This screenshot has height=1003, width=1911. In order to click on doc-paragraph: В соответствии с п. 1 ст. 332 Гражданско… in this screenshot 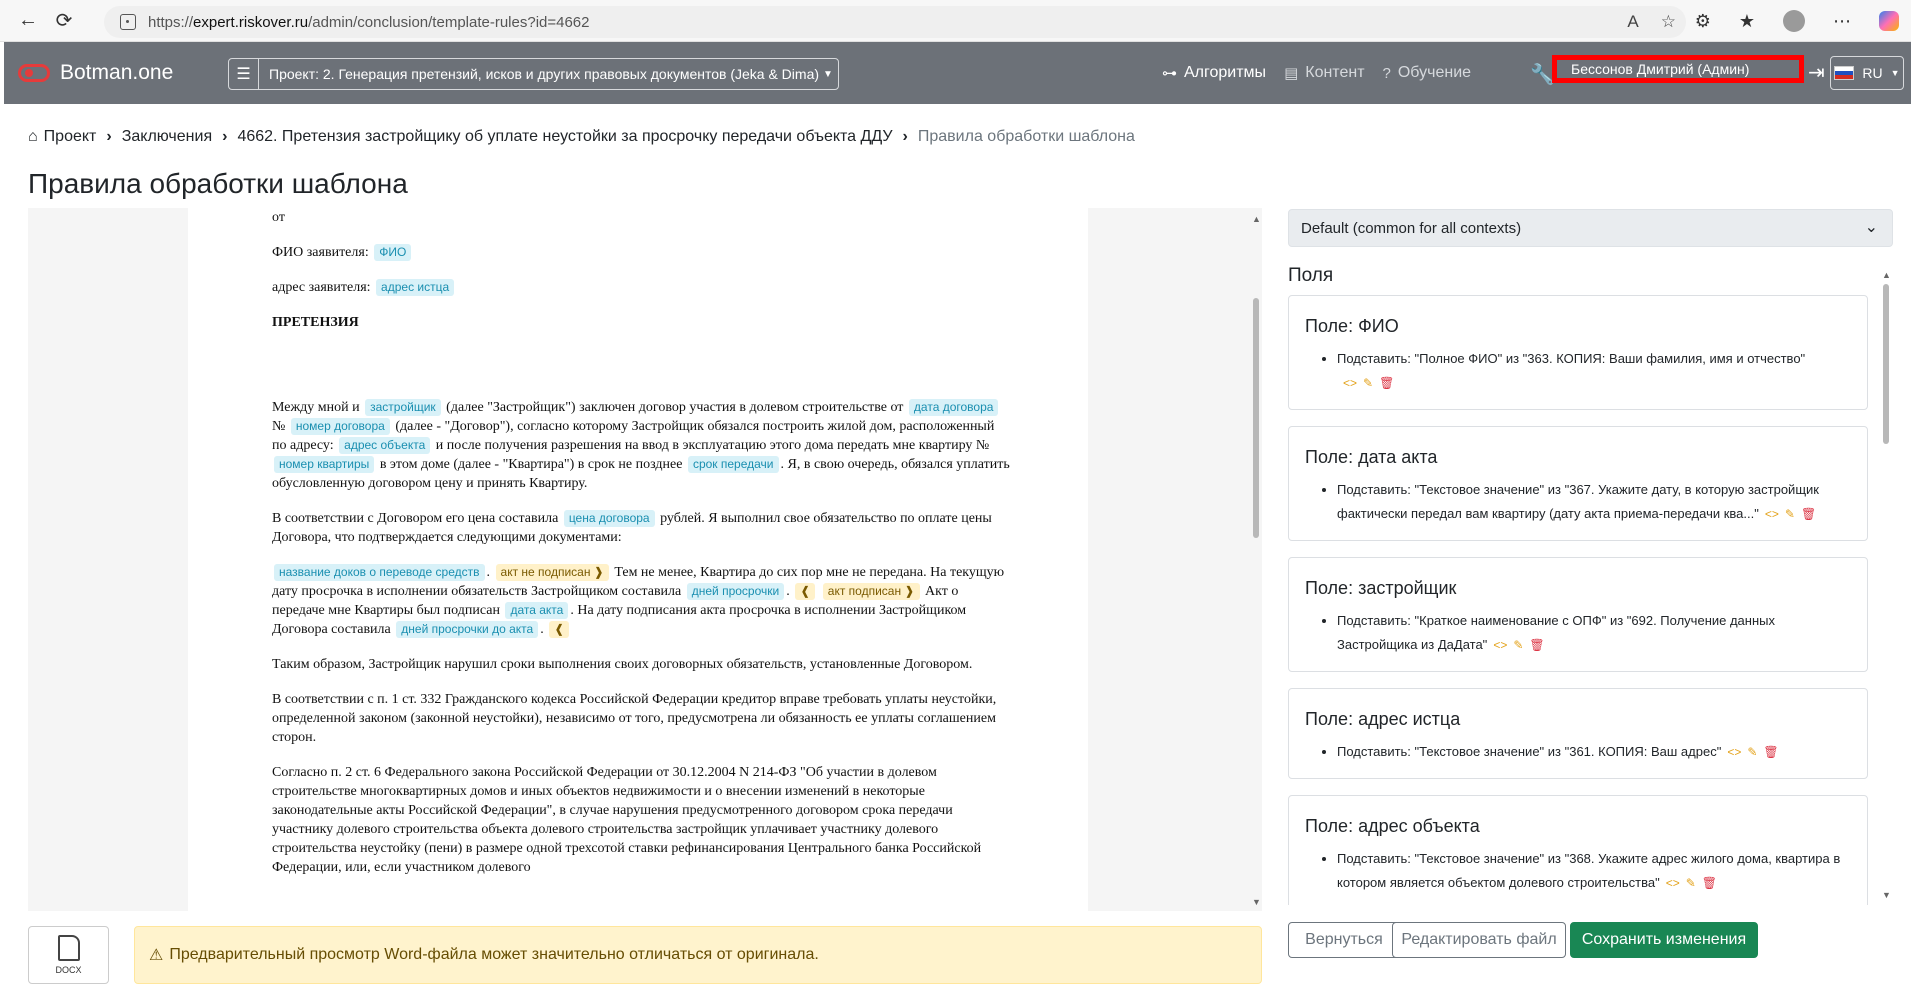, I will do `click(634, 718)`.